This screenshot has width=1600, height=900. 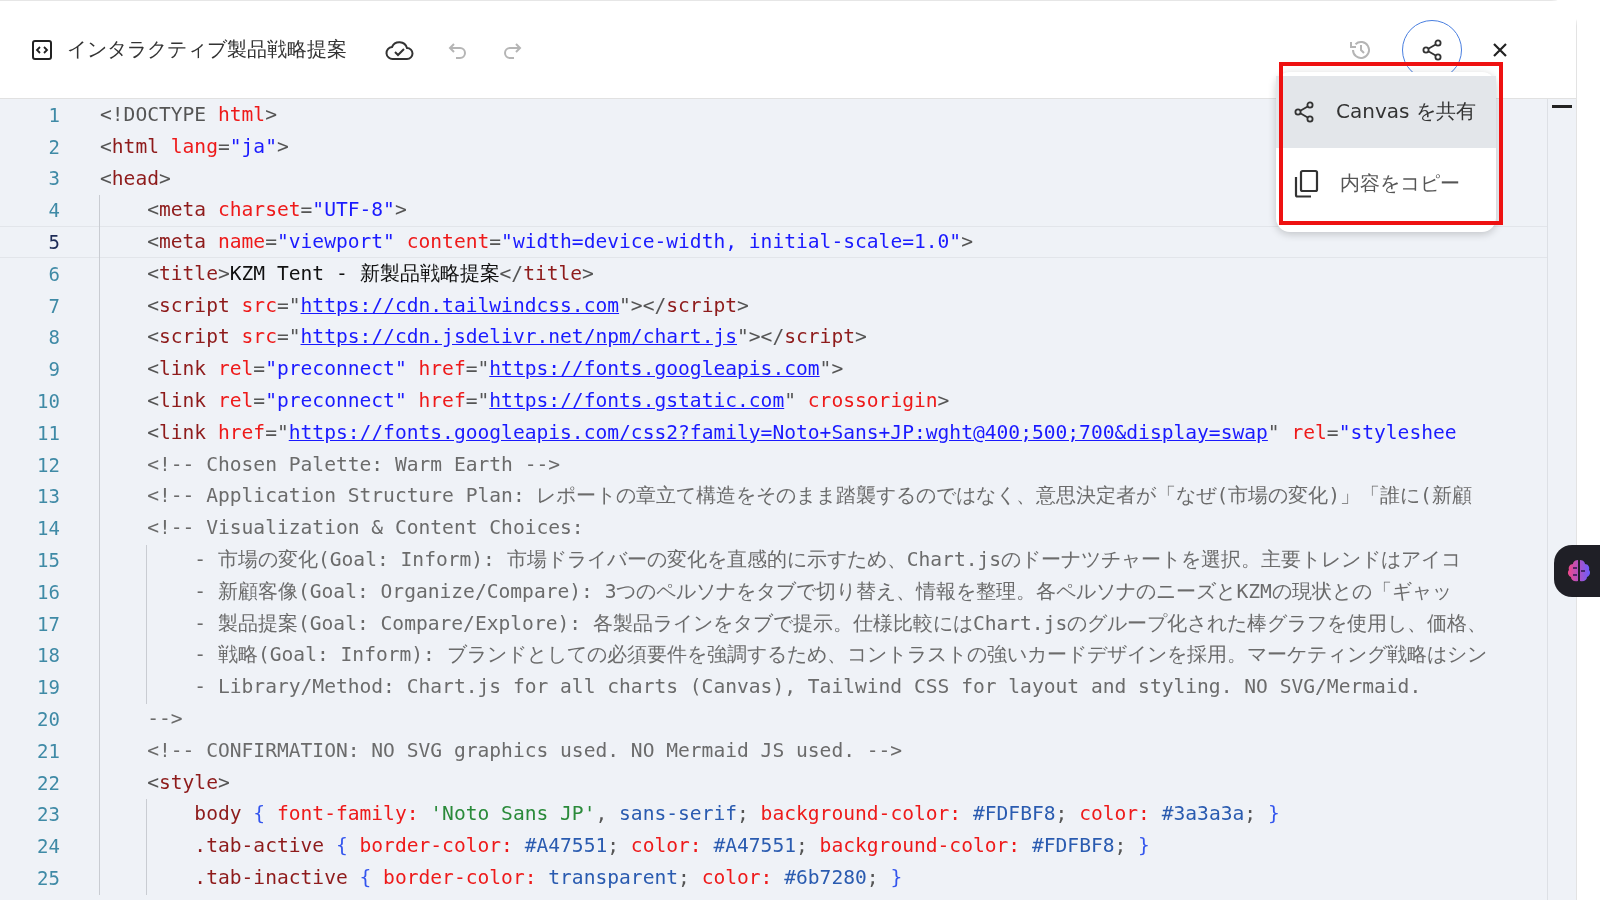 What do you see at coordinates (625, 846) in the screenshot?
I see `code-line: .tab-active { border-color: #A47551; color: #A47551; background-color: #FDFBF8; }` at bounding box center [625, 846].